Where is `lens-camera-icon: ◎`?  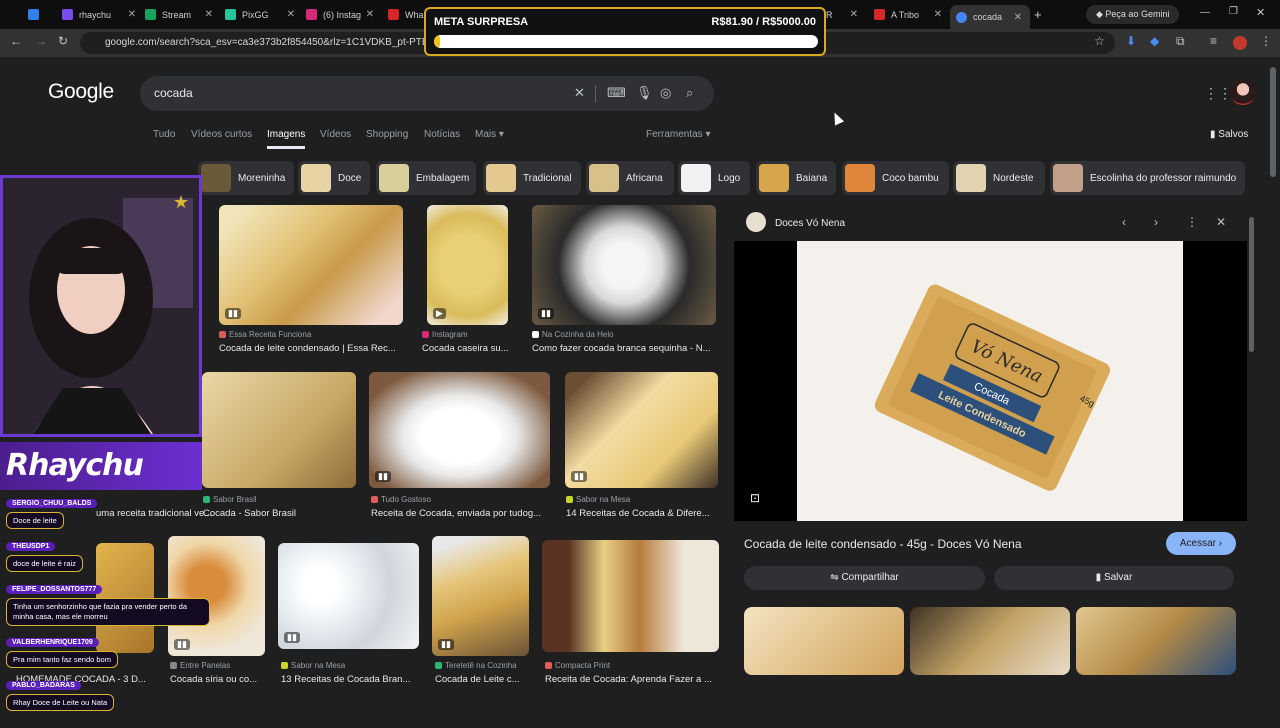
lens-camera-icon: ◎ is located at coordinates (665, 93).